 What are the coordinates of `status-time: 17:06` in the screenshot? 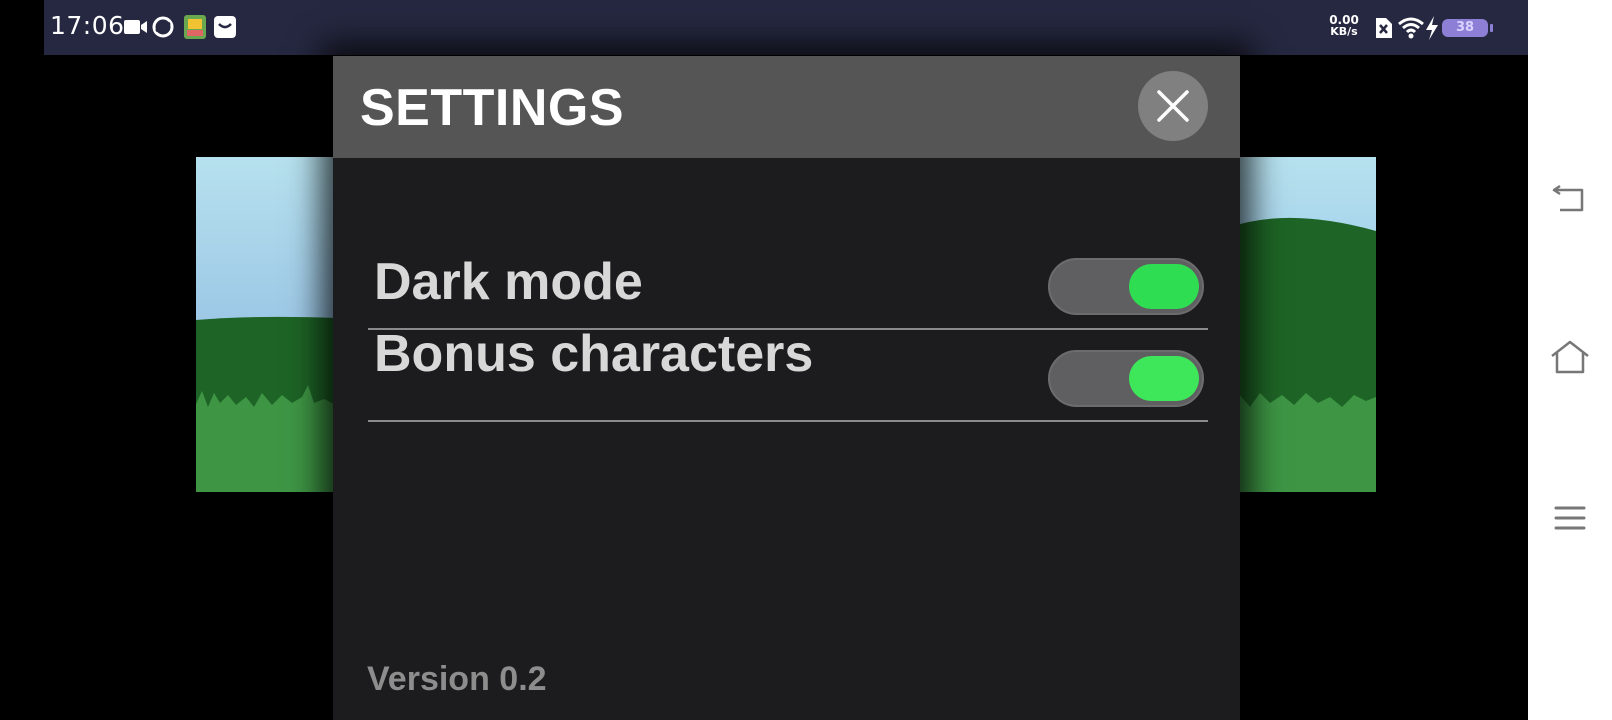 It's located at (87, 25).